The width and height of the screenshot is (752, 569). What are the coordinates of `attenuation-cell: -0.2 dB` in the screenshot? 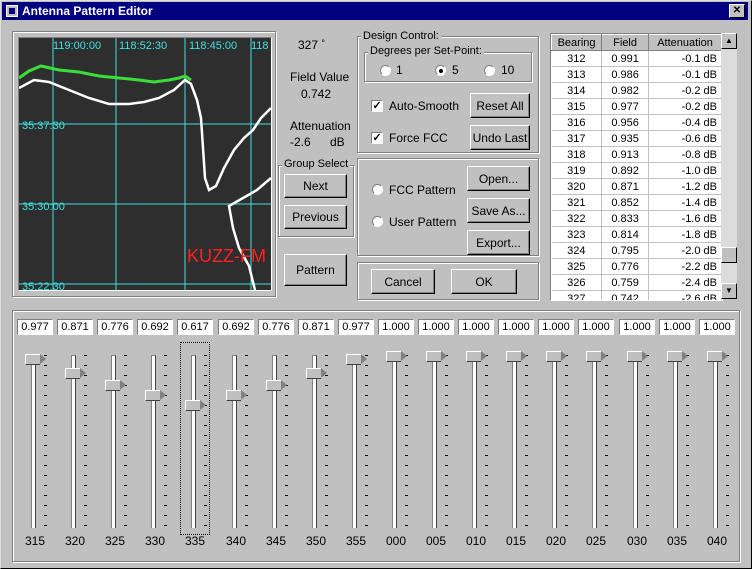 It's located at (685, 90).